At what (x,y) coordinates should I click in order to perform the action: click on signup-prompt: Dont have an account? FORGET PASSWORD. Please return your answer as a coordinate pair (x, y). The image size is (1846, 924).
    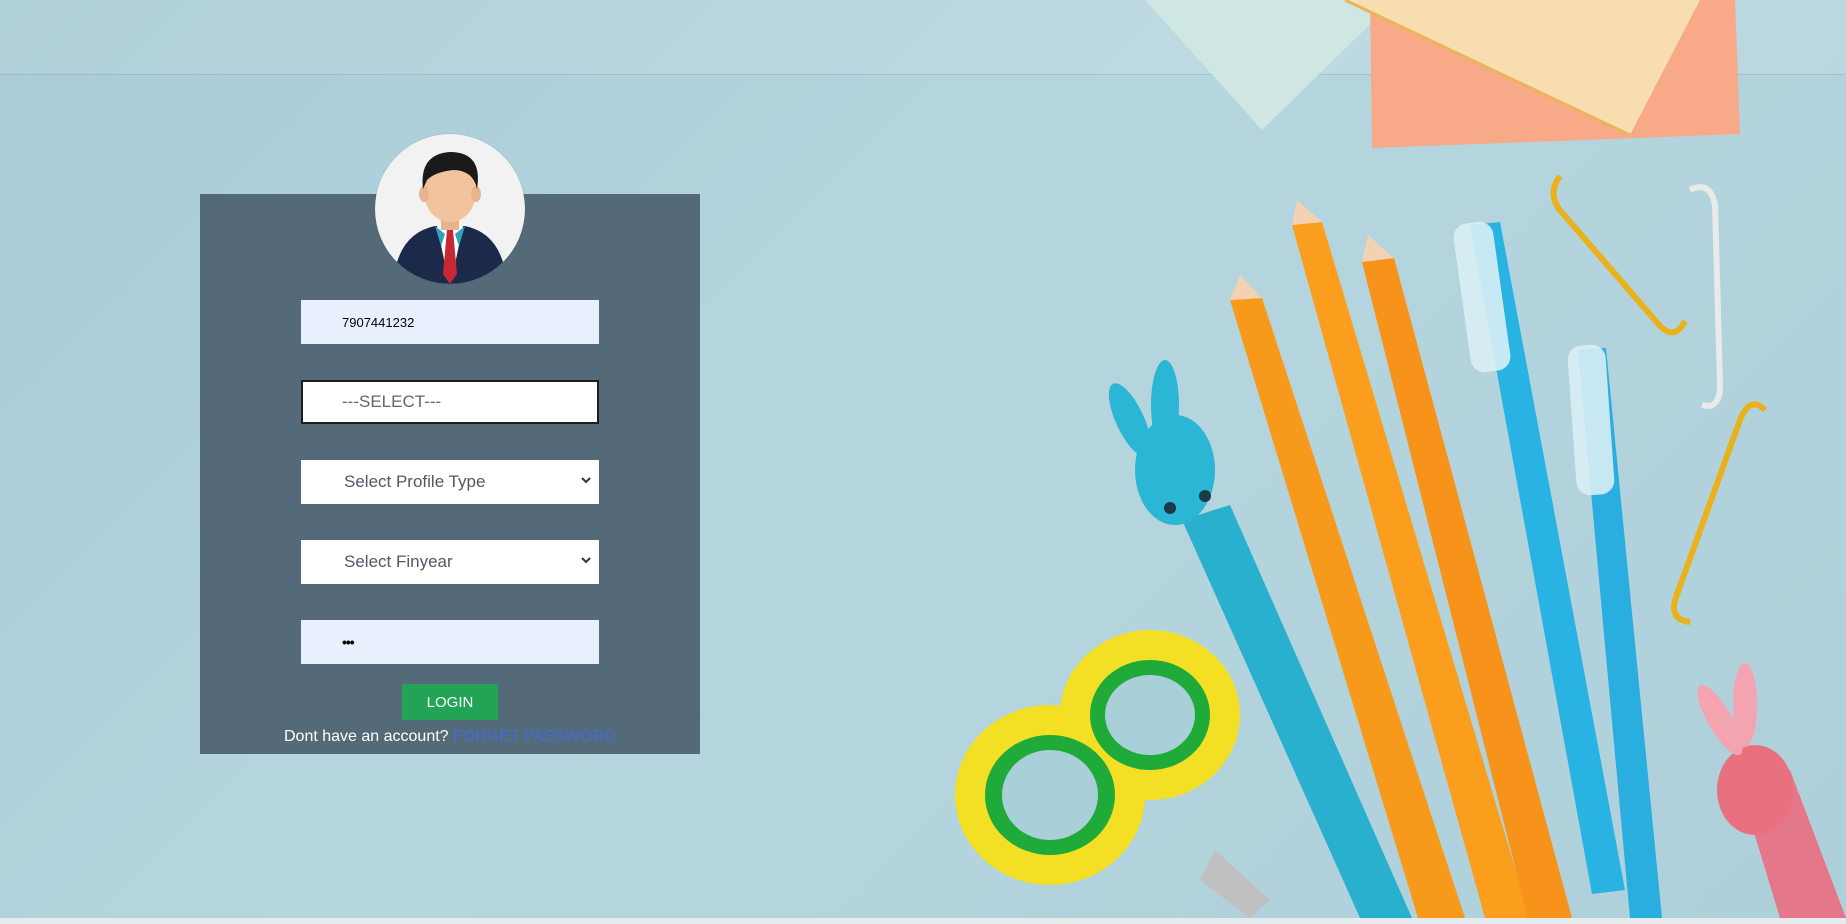
    Looking at the image, I should click on (450, 737).